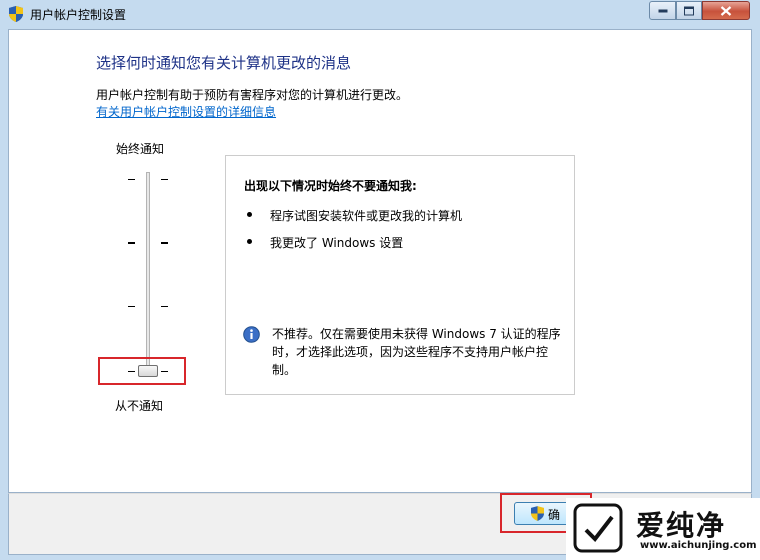 Image resolution: width=760 pixels, height=560 pixels. I want to click on close-icon, so click(726, 10).